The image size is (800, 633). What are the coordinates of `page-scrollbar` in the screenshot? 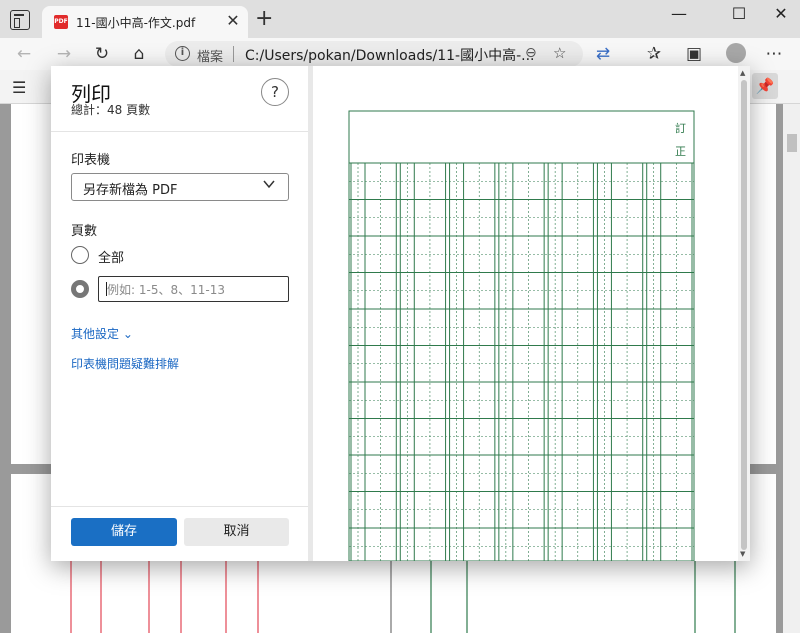 It's located at (791, 368).